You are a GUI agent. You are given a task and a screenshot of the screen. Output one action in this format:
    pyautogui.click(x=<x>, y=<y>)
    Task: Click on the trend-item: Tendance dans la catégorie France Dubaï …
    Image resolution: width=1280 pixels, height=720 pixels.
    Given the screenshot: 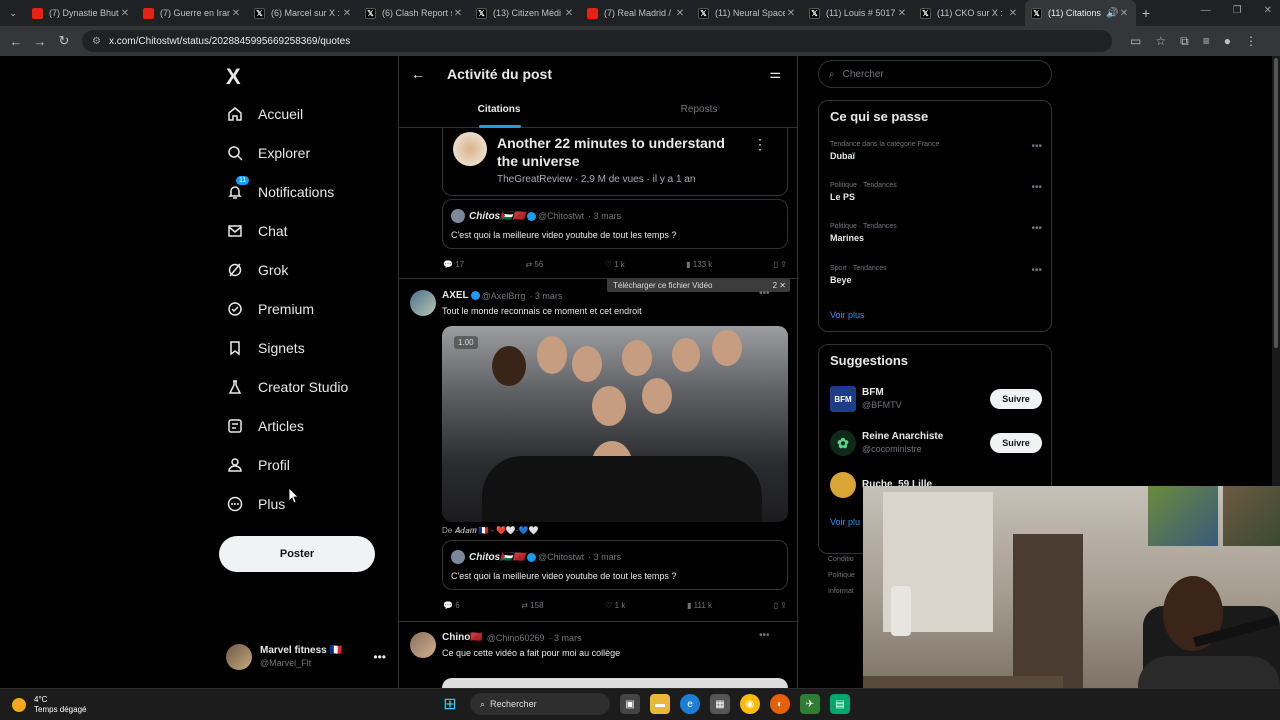 What is the action you would take?
    pyautogui.click(x=936, y=151)
    